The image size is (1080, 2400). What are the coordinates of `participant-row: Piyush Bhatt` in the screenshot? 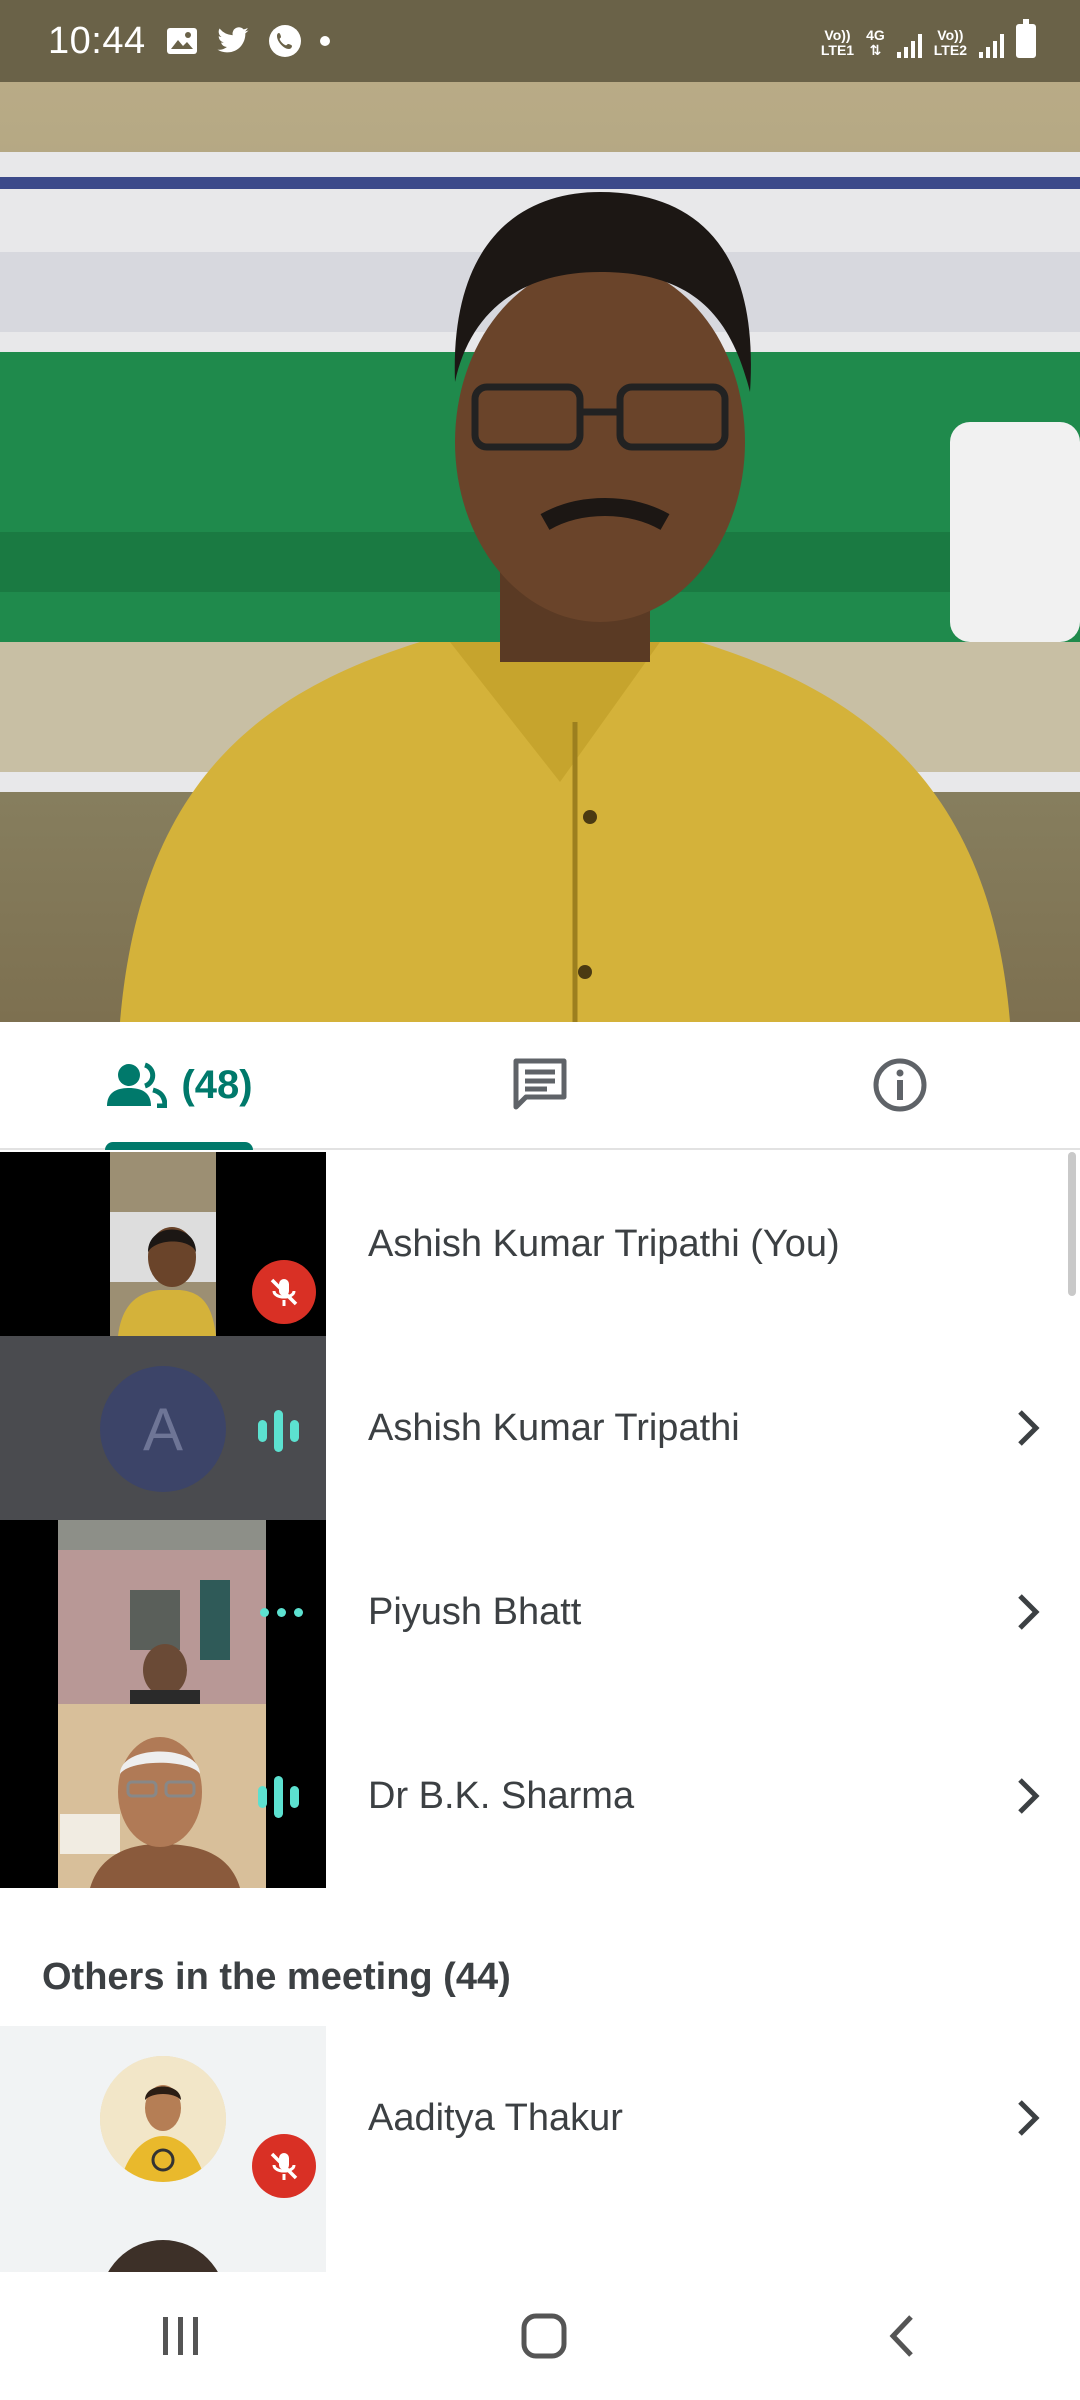 It's located at (540, 1612).